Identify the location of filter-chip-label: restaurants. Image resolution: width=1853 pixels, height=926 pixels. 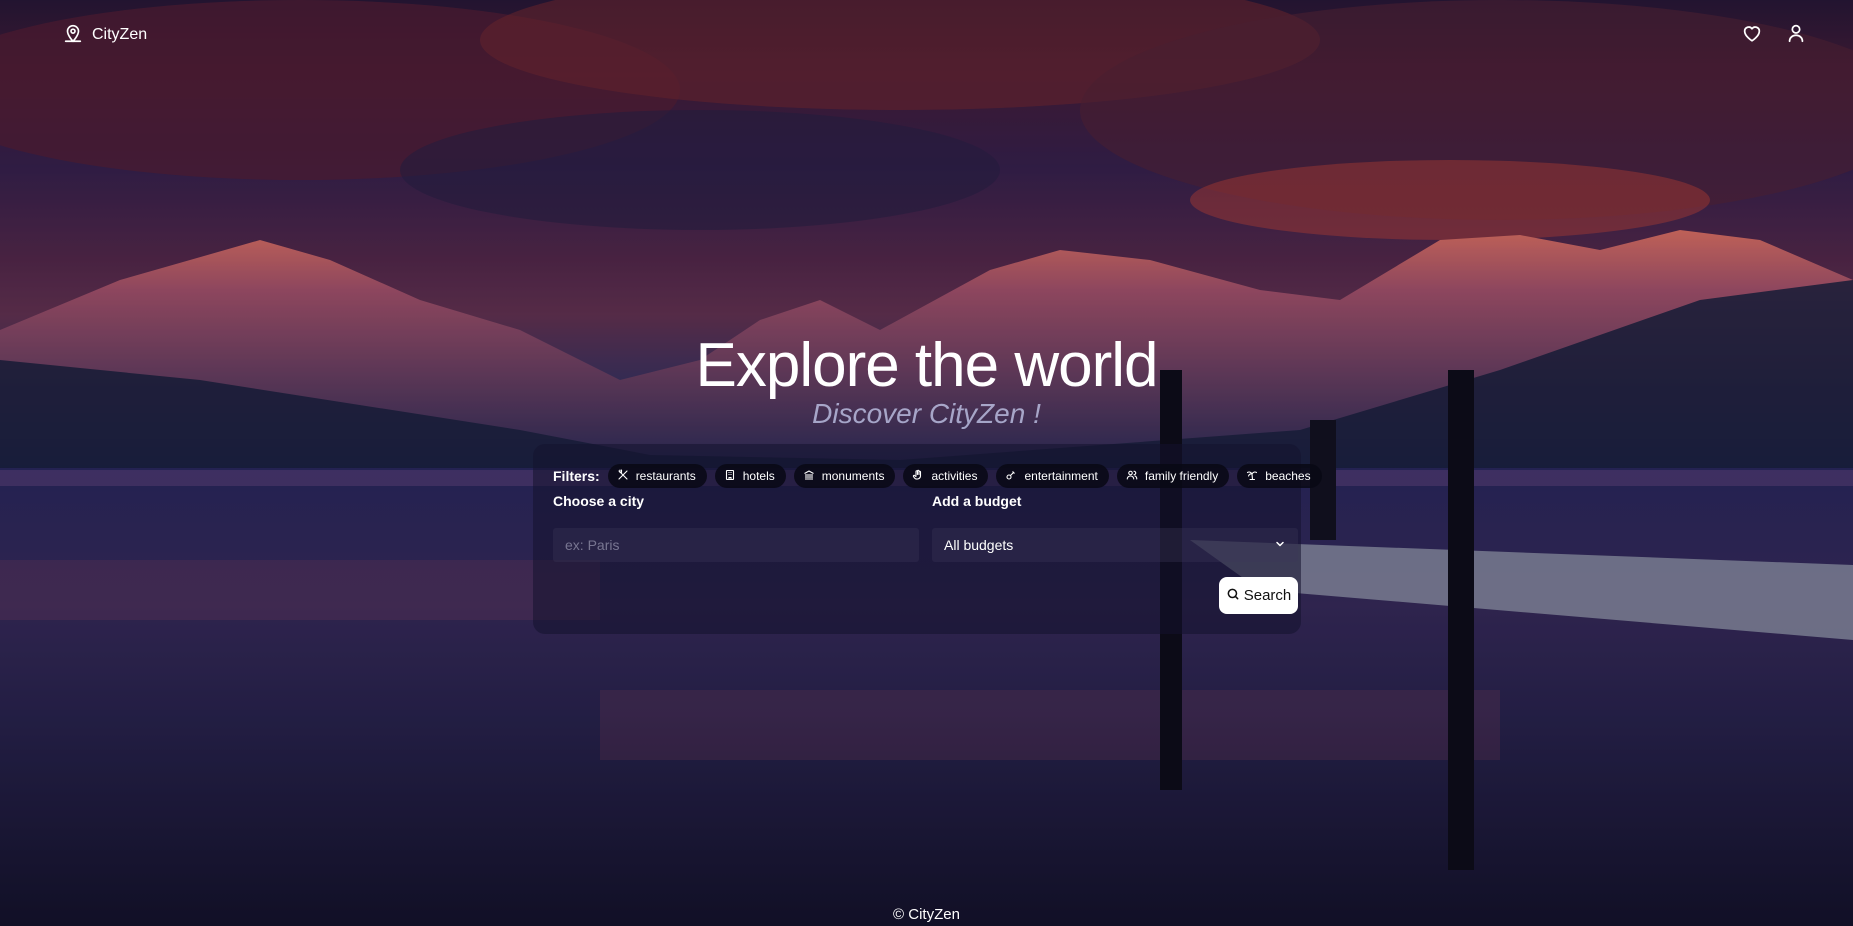
(665, 476).